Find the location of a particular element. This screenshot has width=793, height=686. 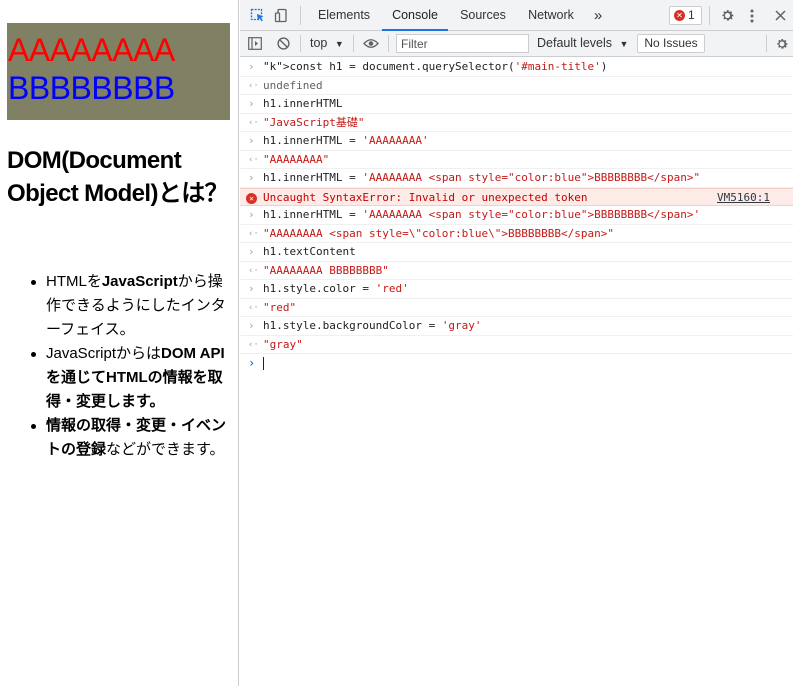

prompt-chevron-icon: › is located at coordinates (252, 363).